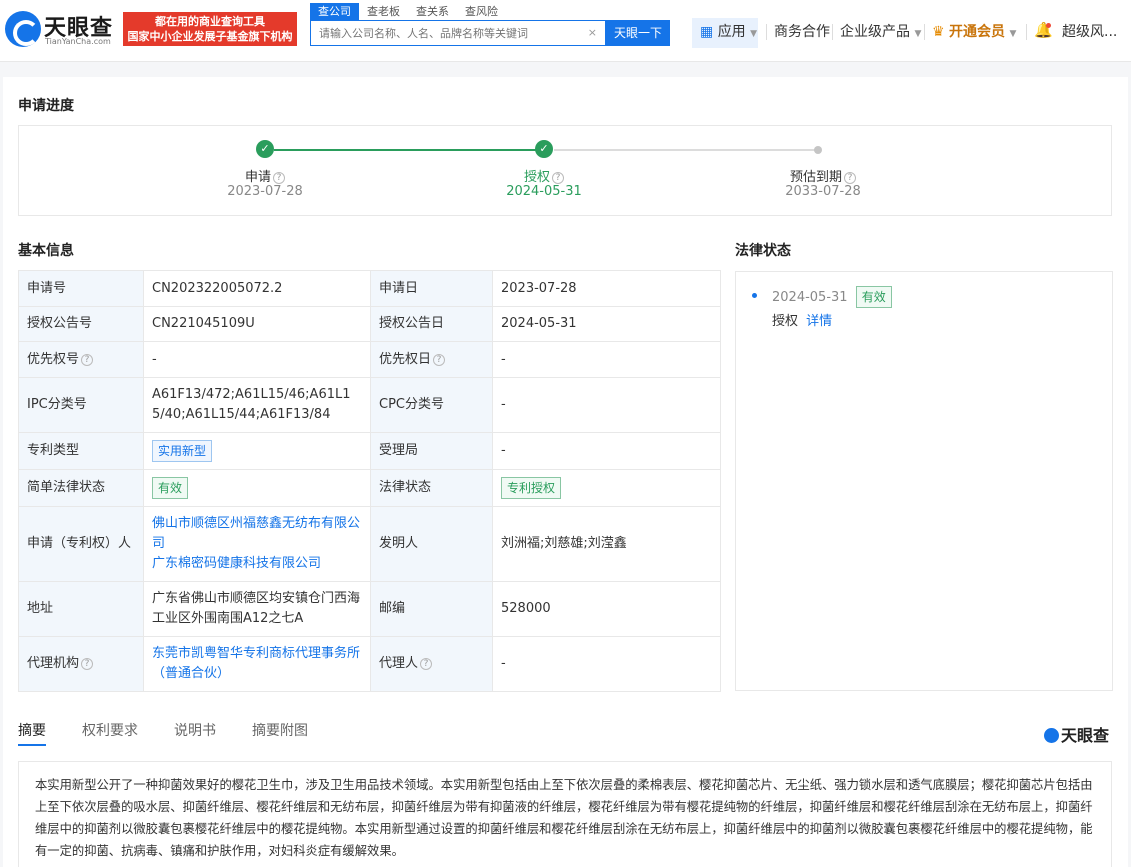  I want to click on field-value: 2024-05-31, so click(607, 324).